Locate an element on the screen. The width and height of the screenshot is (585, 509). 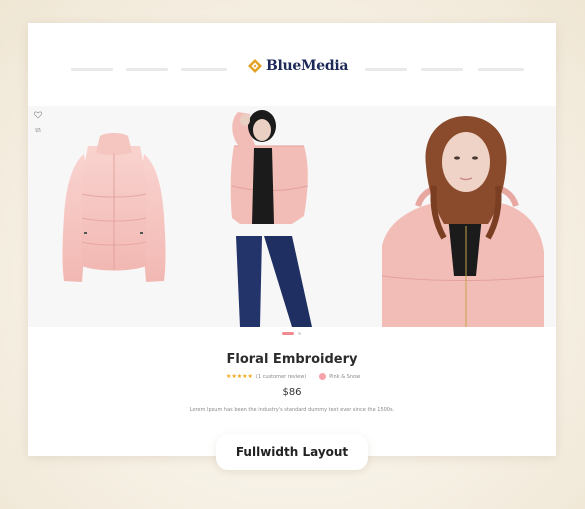
model-in-pink-jacket-closeup-image is located at coordinates (463, 221).